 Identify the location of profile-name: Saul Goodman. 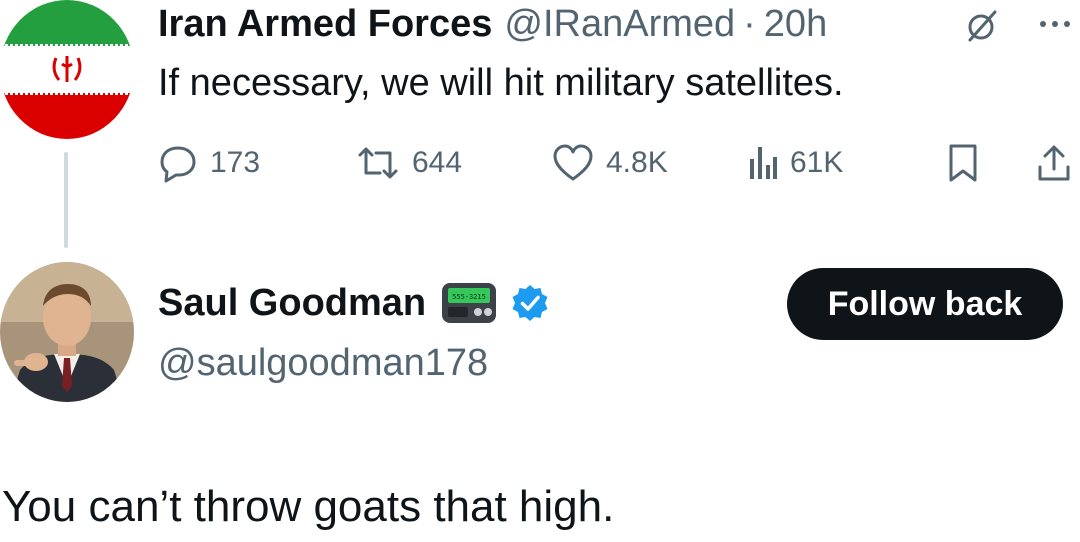
(292, 303).